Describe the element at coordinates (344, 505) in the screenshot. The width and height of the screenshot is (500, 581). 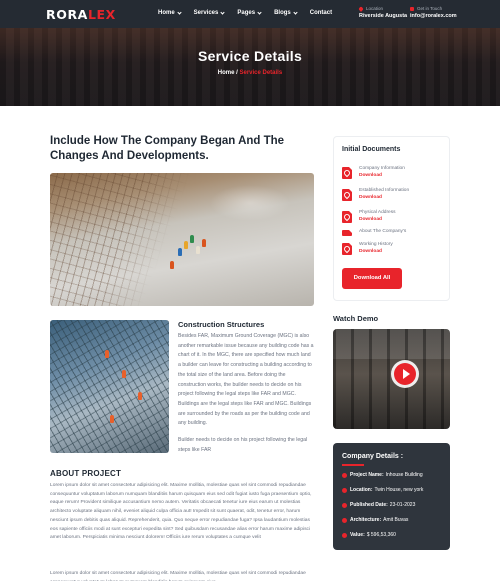
I see `calendar-icon` at that location.